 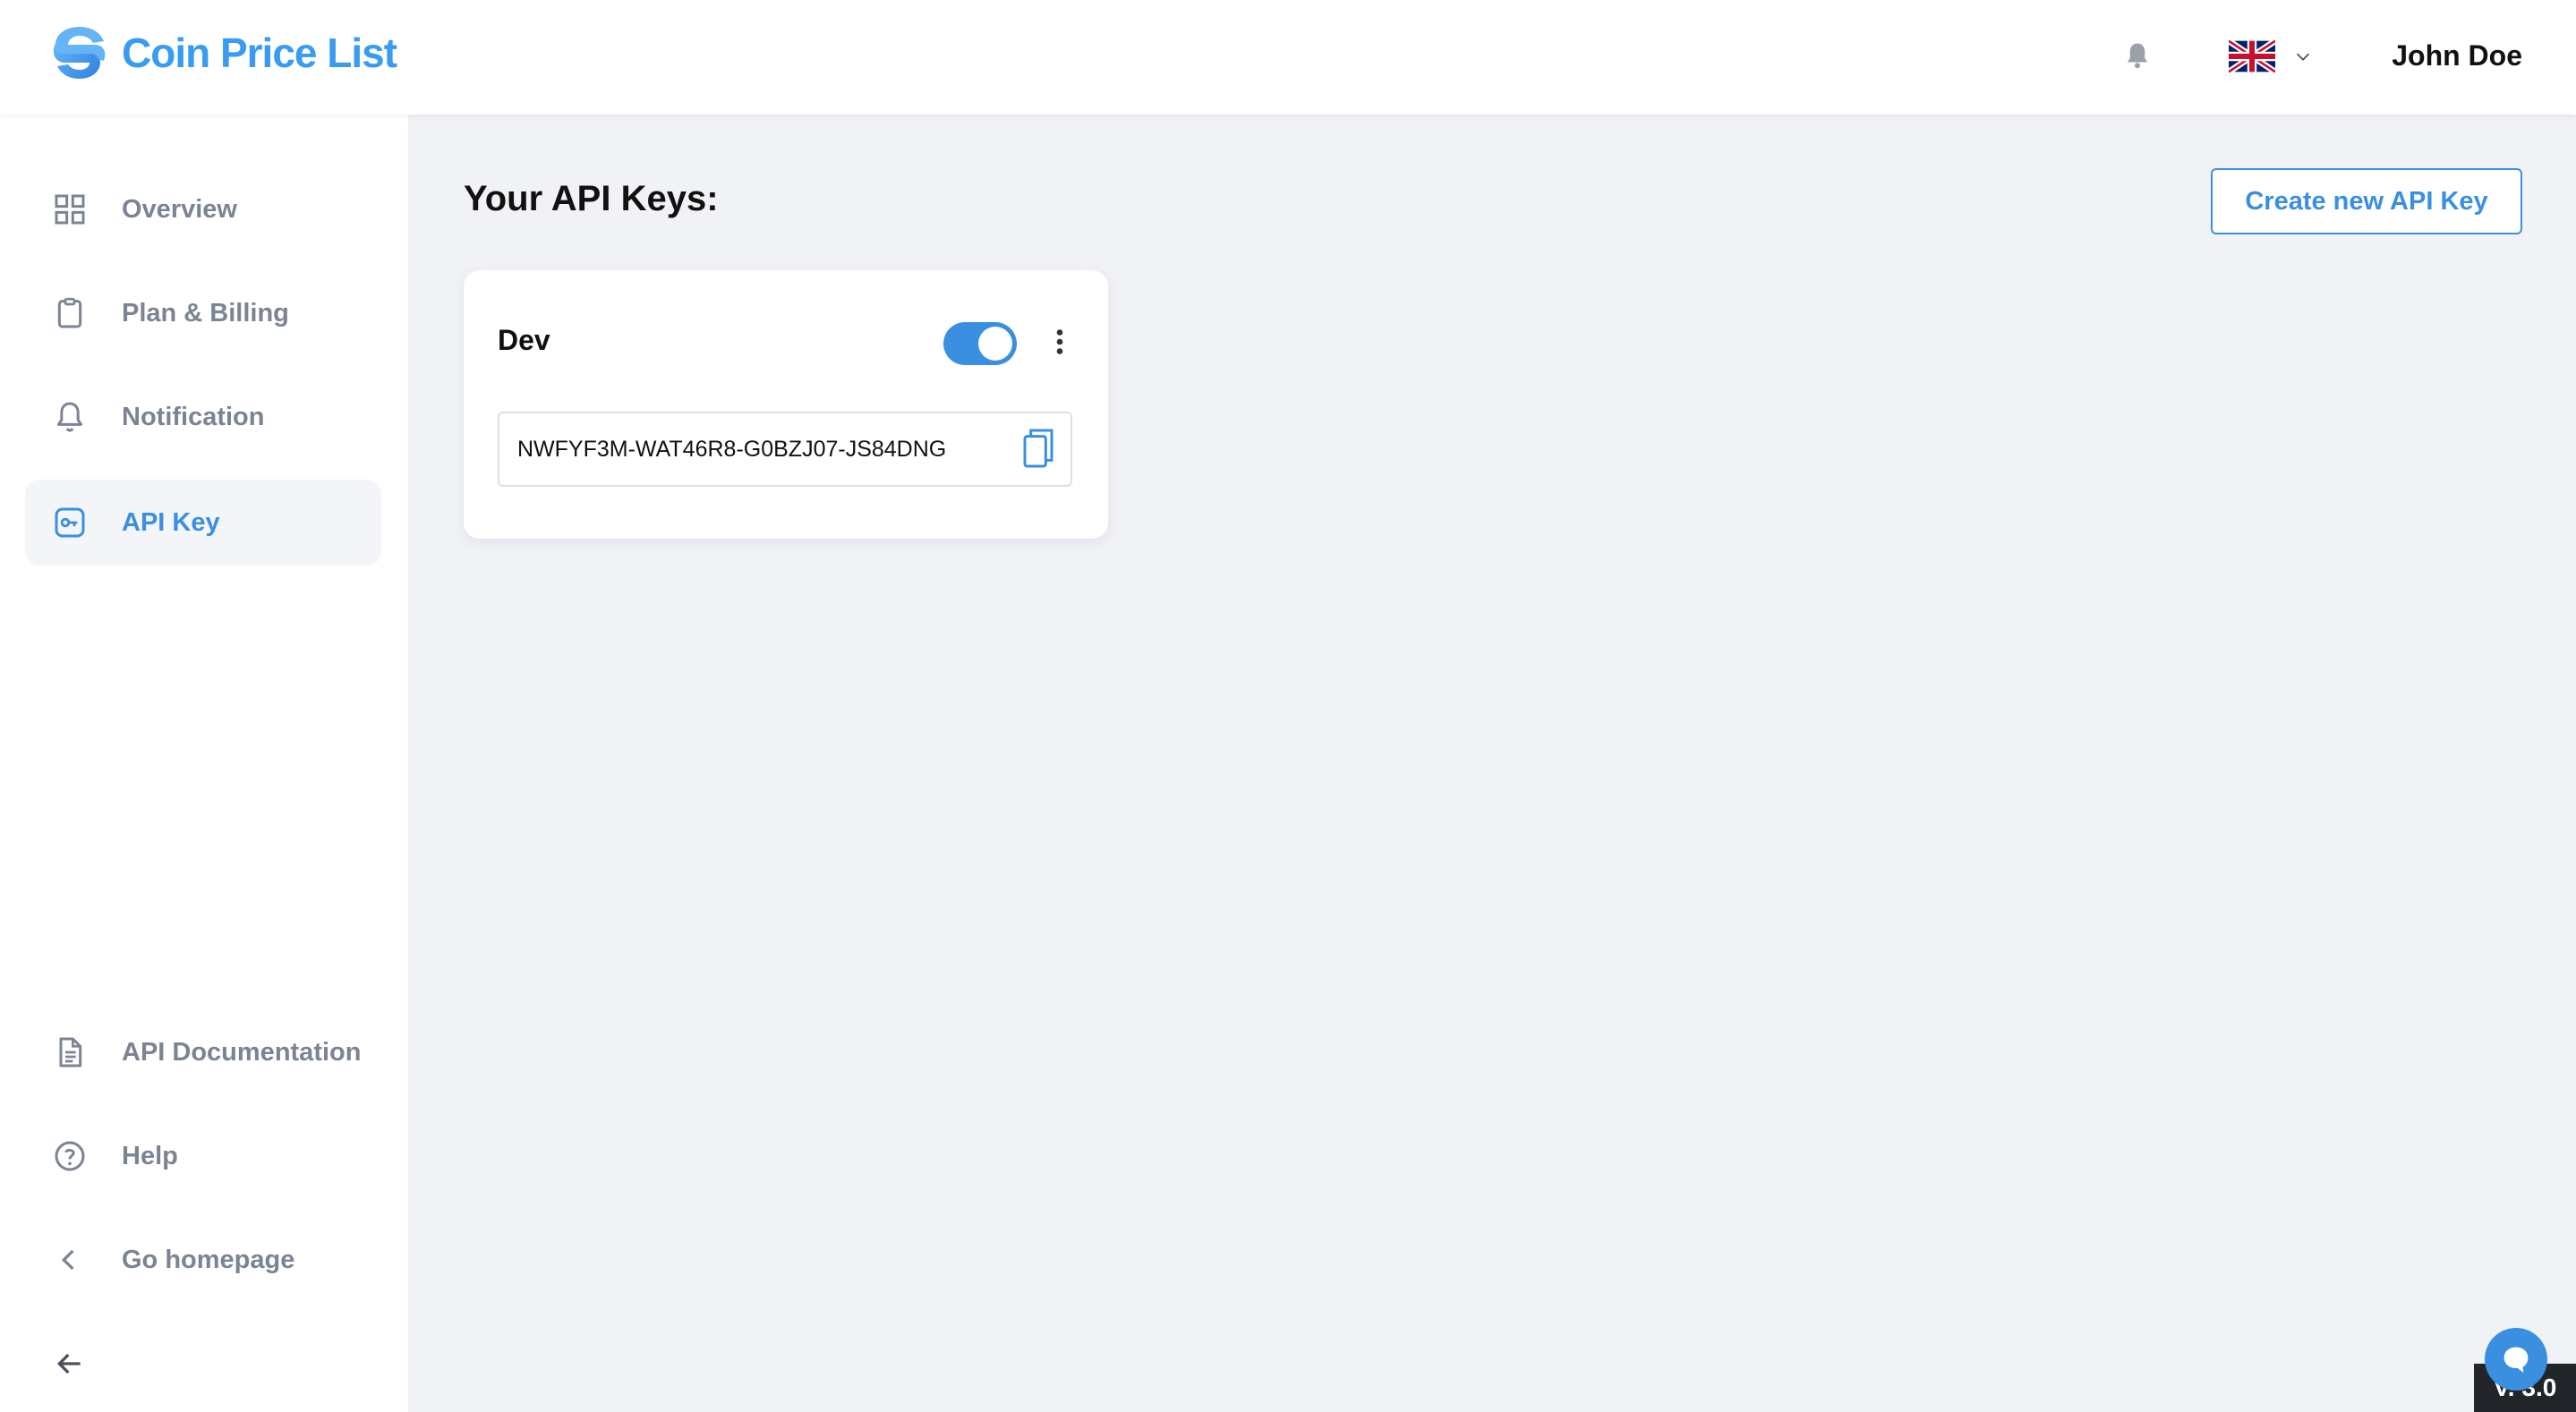 What do you see at coordinates (150, 1155) in the screenshot?
I see `sidebar-item-label: Help` at bounding box center [150, 1155].